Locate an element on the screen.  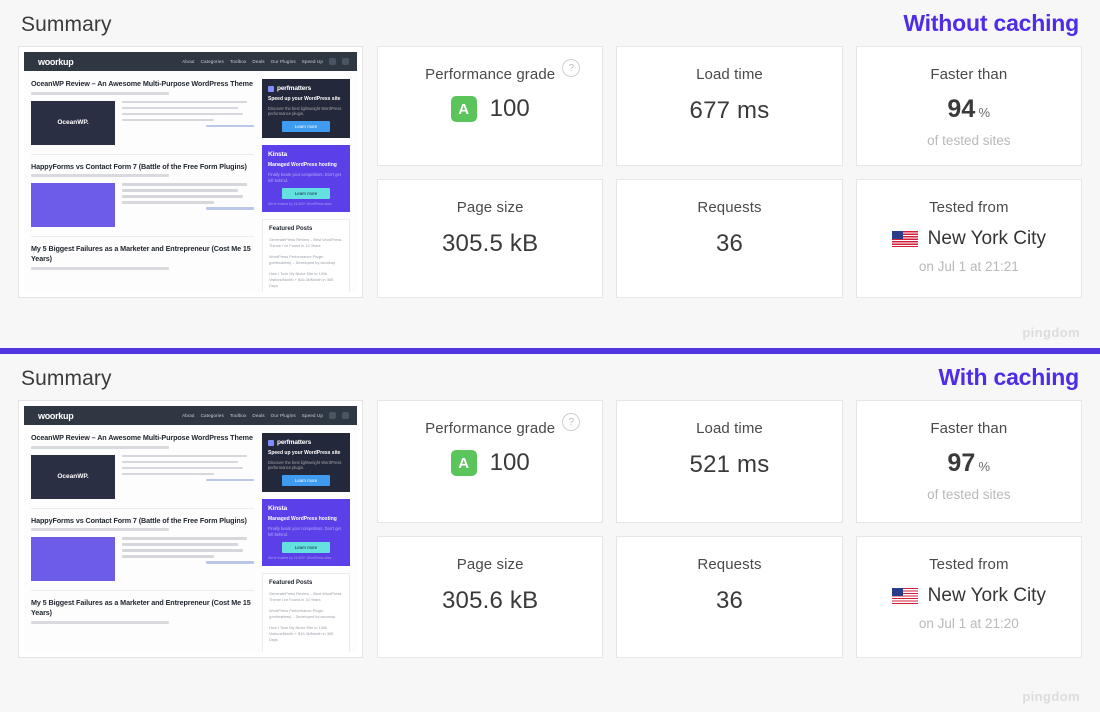
card-label: Tested from is located at coordinates (969, 564).